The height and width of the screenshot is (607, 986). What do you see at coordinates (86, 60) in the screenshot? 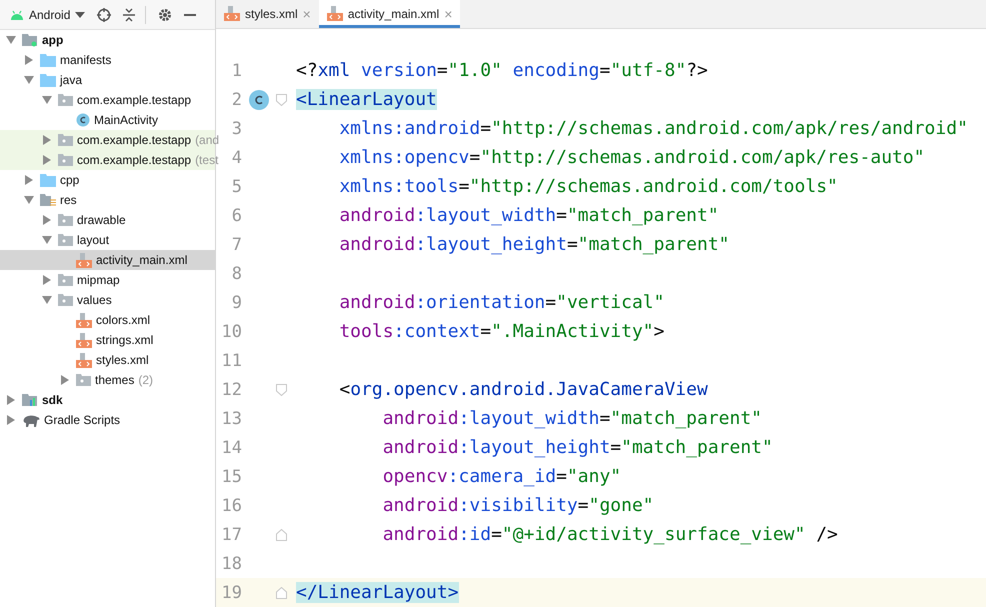
I see `tree-item-label: manifests` at bounding box center [86, 60].